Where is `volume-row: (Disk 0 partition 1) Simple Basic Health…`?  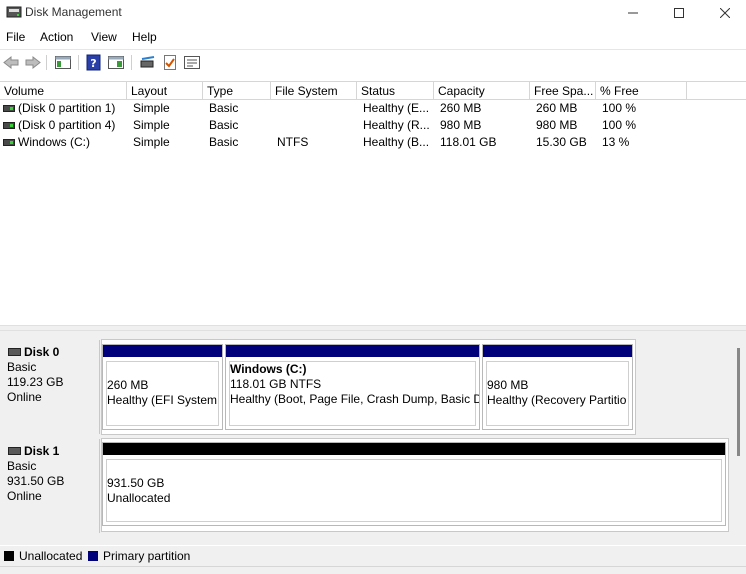
volume-row: (Disk 0 partition 1) Simple Basic Health… is located at coordinates (373, 108).